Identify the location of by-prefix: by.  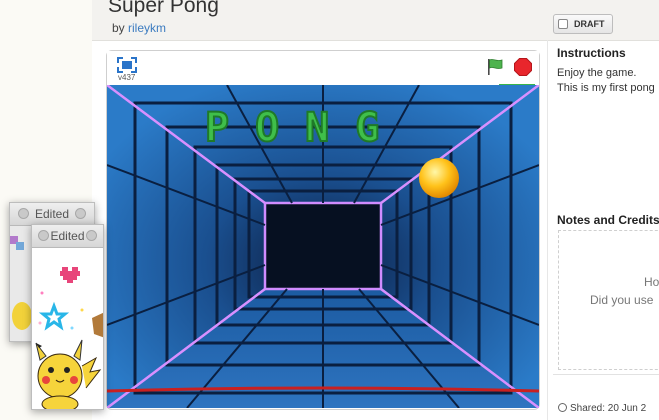
(120, 28).